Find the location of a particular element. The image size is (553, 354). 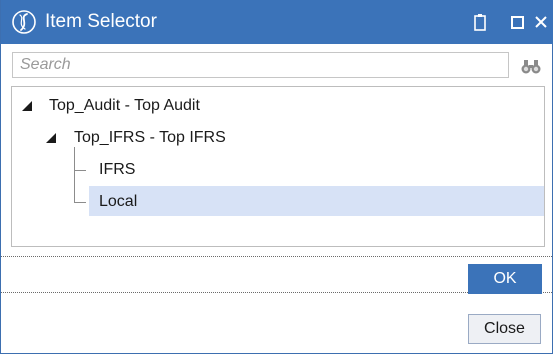

tree-node-label: Top_Audit - Top Audit is located at coordinates (124, 105).